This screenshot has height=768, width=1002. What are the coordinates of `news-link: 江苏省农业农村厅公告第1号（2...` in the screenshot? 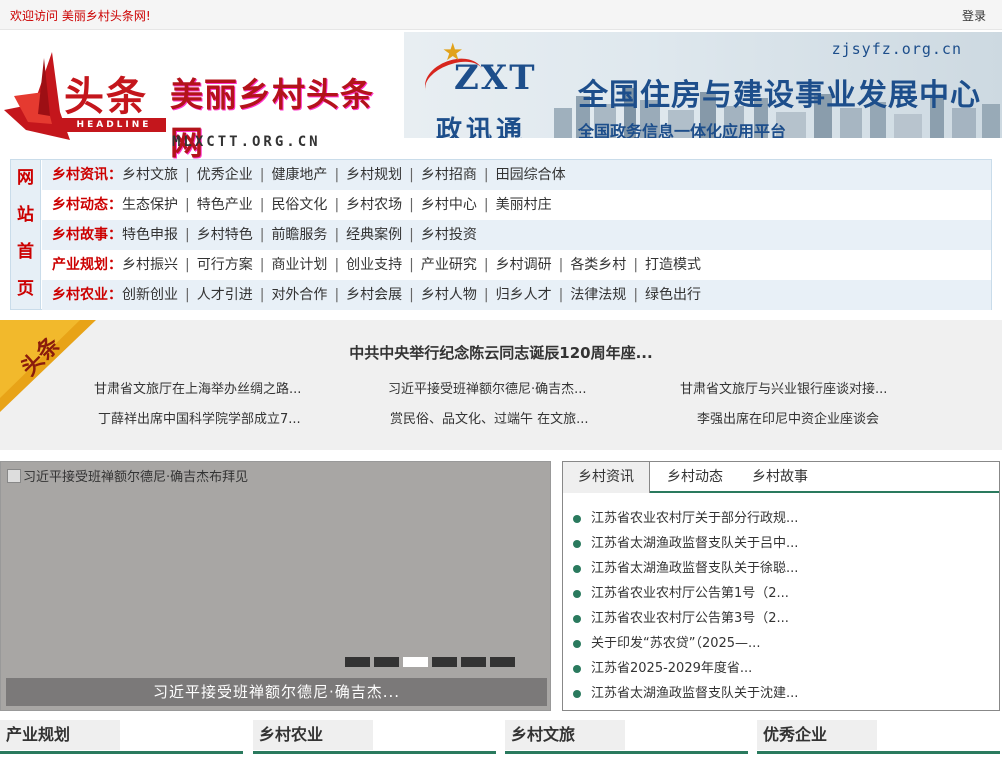 It's located at (690, 593).